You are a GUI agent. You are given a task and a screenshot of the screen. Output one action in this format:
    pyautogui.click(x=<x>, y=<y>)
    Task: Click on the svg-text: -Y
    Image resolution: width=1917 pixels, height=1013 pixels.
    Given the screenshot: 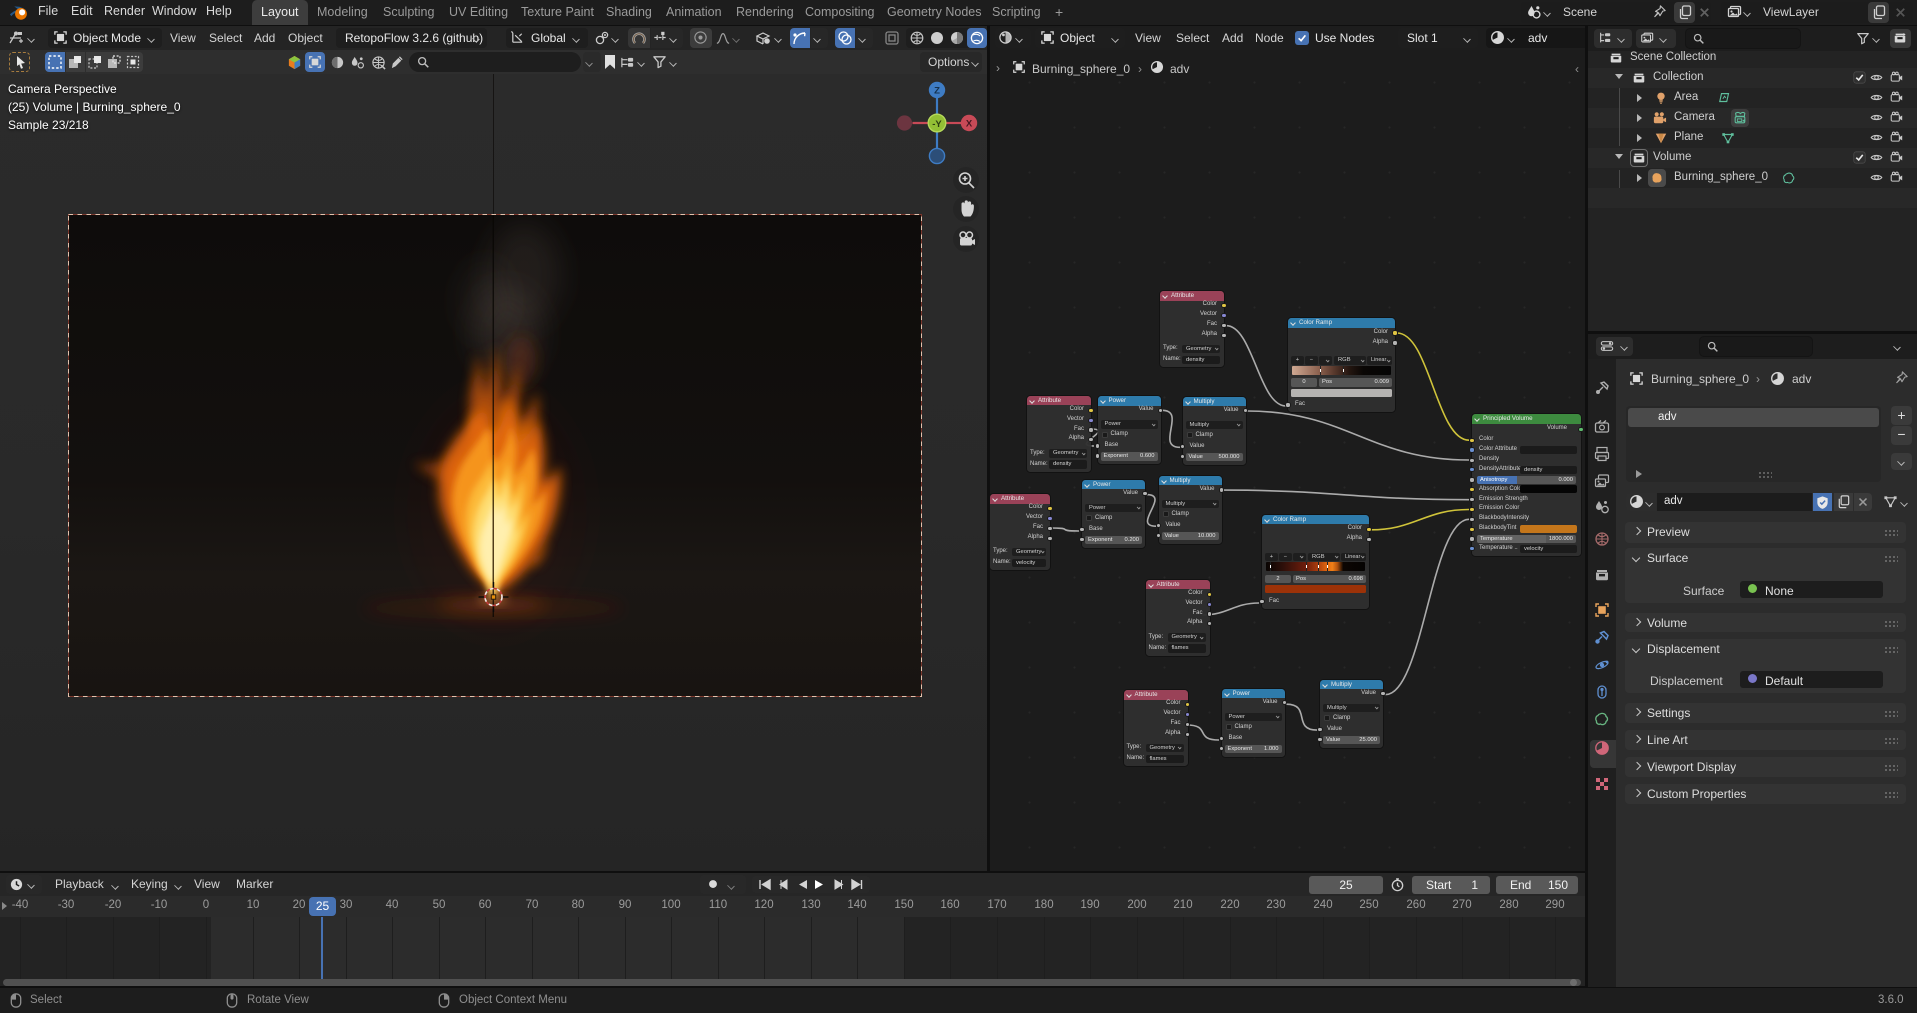 What is the action you would take?
    pyautogui.click(x=937, y=124)
    